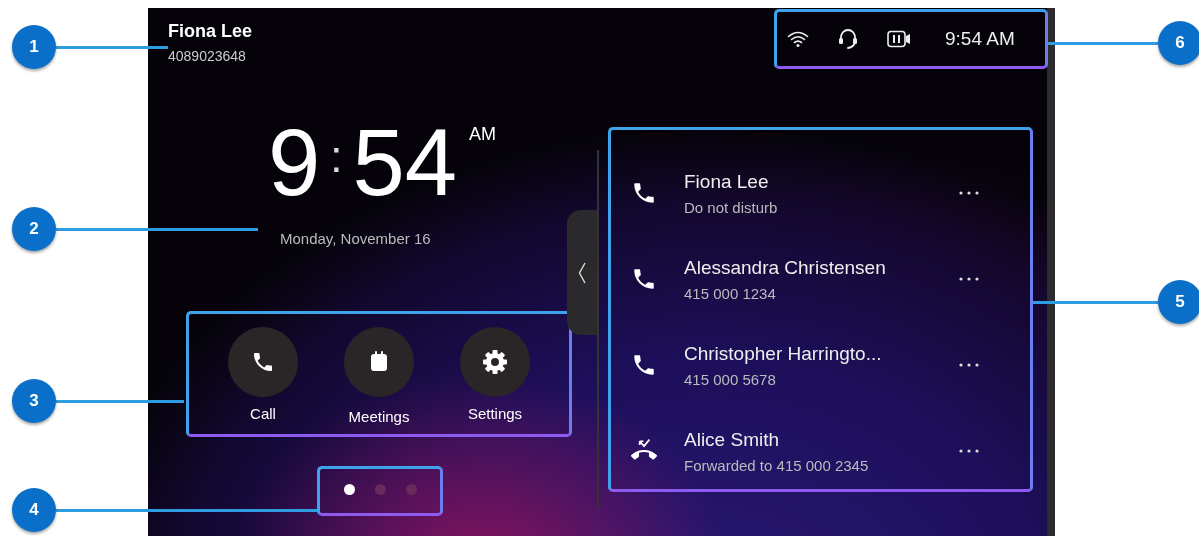 The height and width of the screenshot is (536, 1199). I want to click on contact-detail: Do not disturb, so click(731, 207).